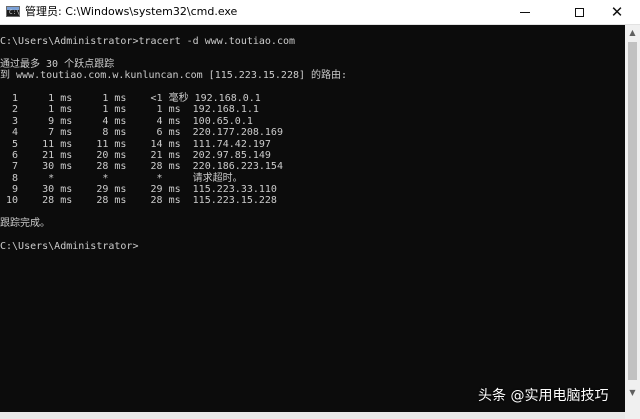 The image size is (640, 419). What do you see at coordinates (13, 11) in the screenshot?
I see `cmd-icon: C:\` at bounding box center [13, 11].